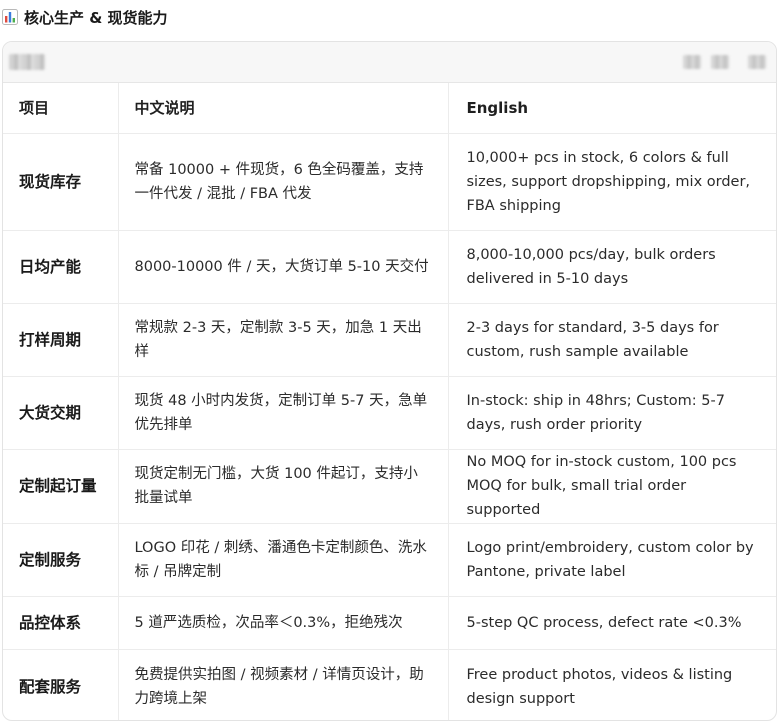 The height and width of the screenshot is (721, 779). Describe the element at coordinates (61, 560) in the screenshot. I see `row-item: 定制服务` at that location.